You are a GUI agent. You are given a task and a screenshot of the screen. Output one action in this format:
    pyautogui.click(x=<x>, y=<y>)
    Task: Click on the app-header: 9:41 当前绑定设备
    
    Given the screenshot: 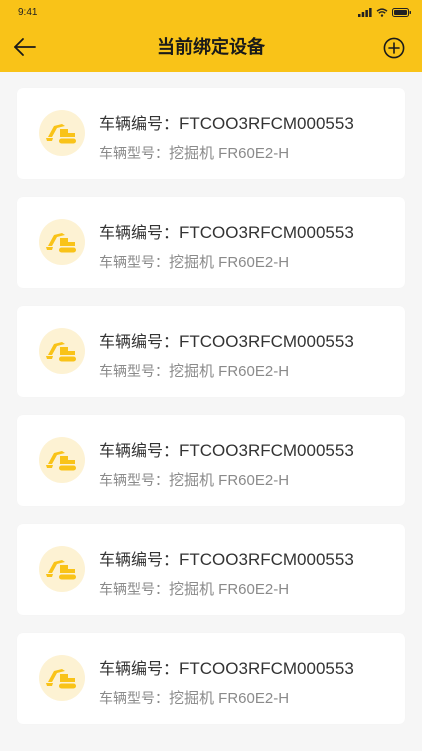 What is the action you would take?
    pyautogui.click(x=211, y=36)
    